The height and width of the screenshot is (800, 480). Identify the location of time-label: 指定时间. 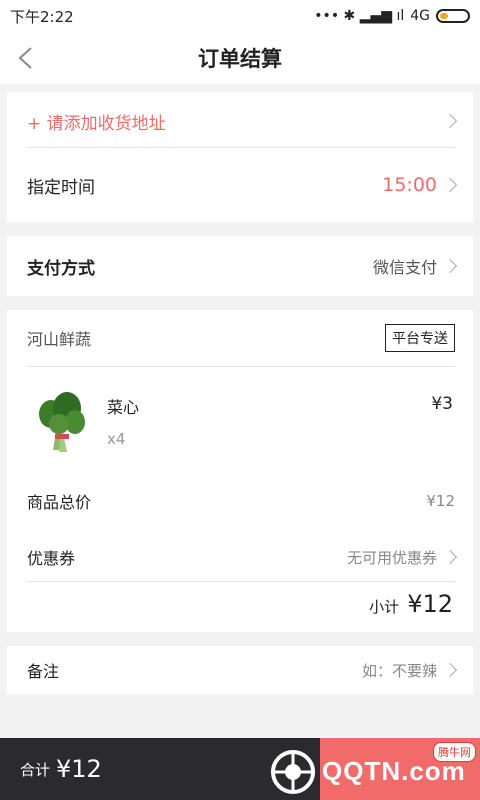
(61, 187).